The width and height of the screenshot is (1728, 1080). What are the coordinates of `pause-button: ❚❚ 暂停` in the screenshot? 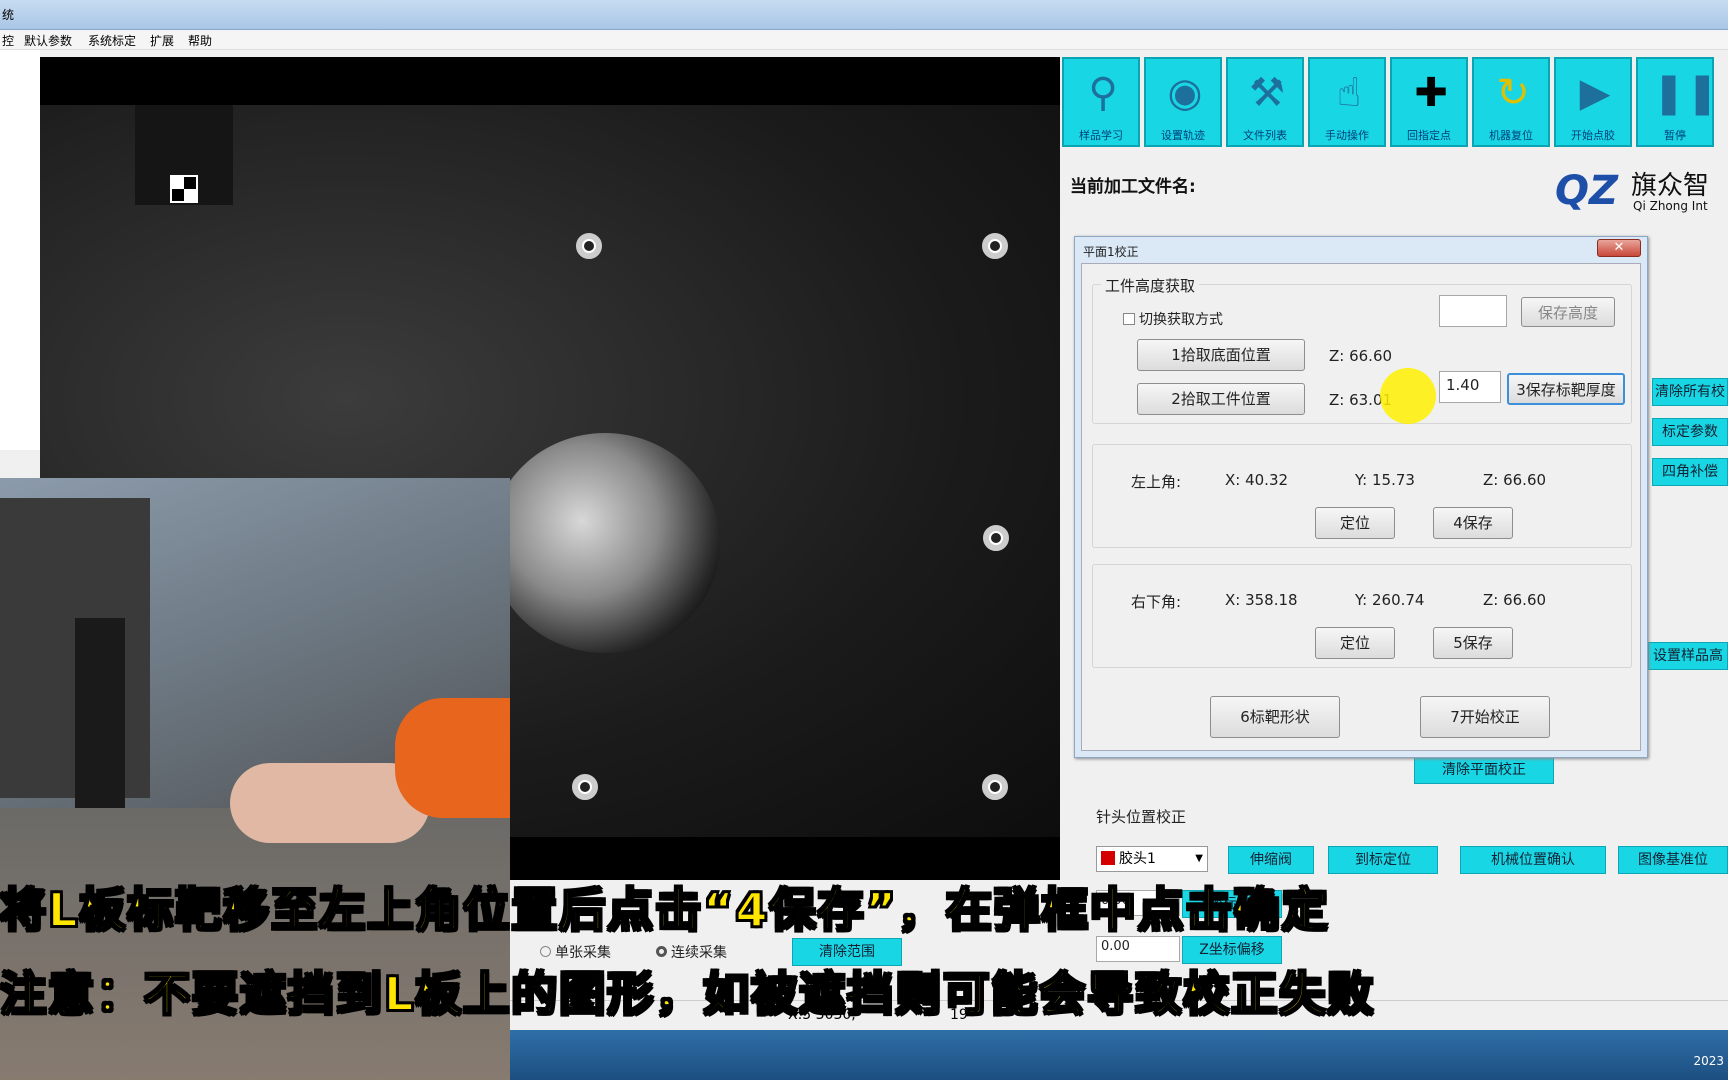 It's located at (1678, 102).